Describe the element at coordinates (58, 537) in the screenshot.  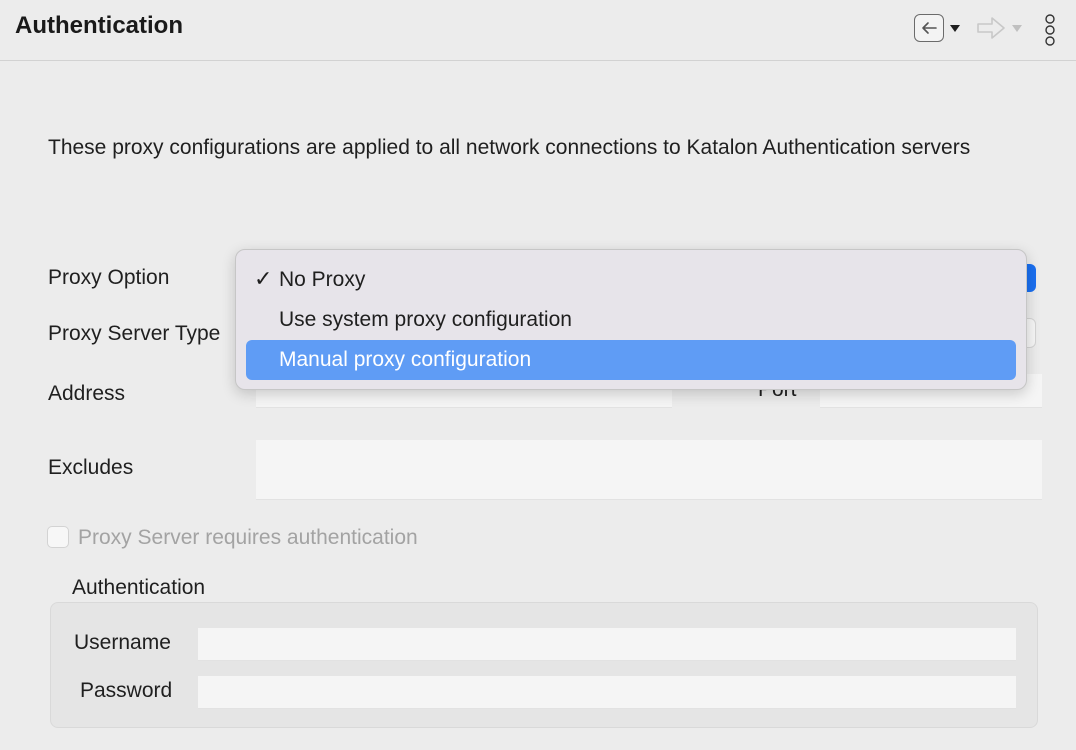
I see `requires-auth-checkbox` at that location.